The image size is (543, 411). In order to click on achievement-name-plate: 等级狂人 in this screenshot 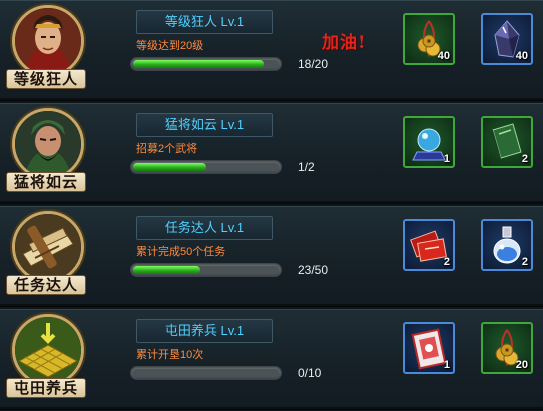, I will do `click(46, 79)`.